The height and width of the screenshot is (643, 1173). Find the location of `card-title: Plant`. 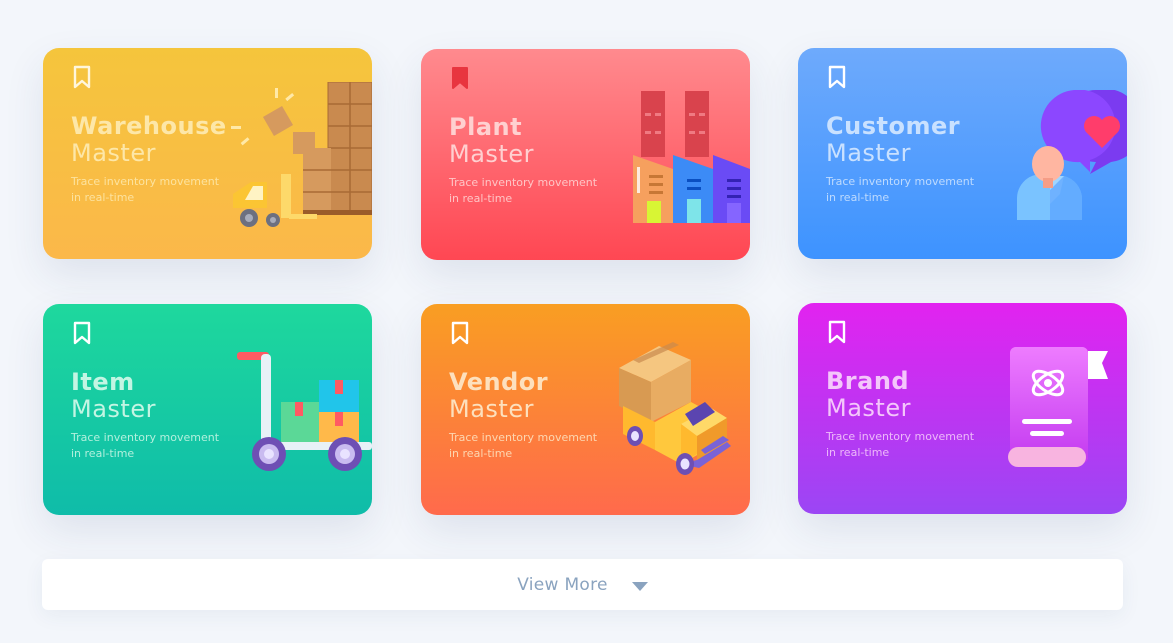

card-title: Plant is located at coordinates (486, 127).